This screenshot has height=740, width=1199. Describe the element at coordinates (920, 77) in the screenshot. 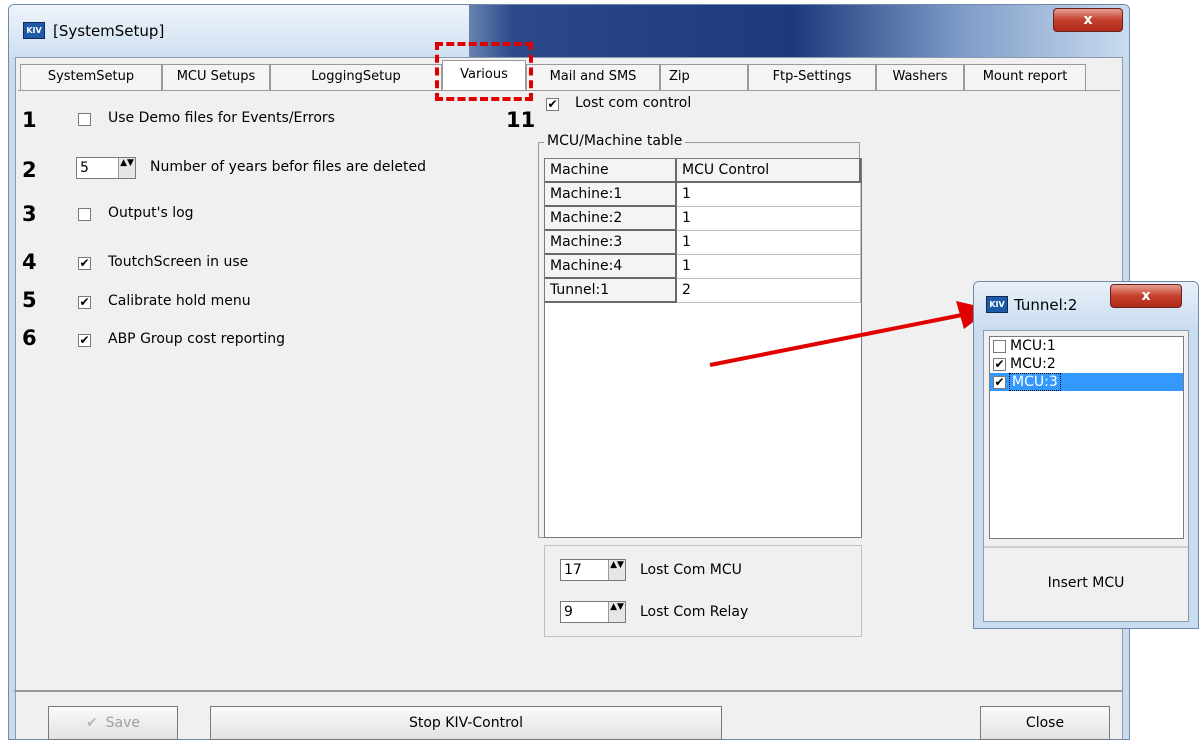

I see `tab-washers: Washers` at that location.